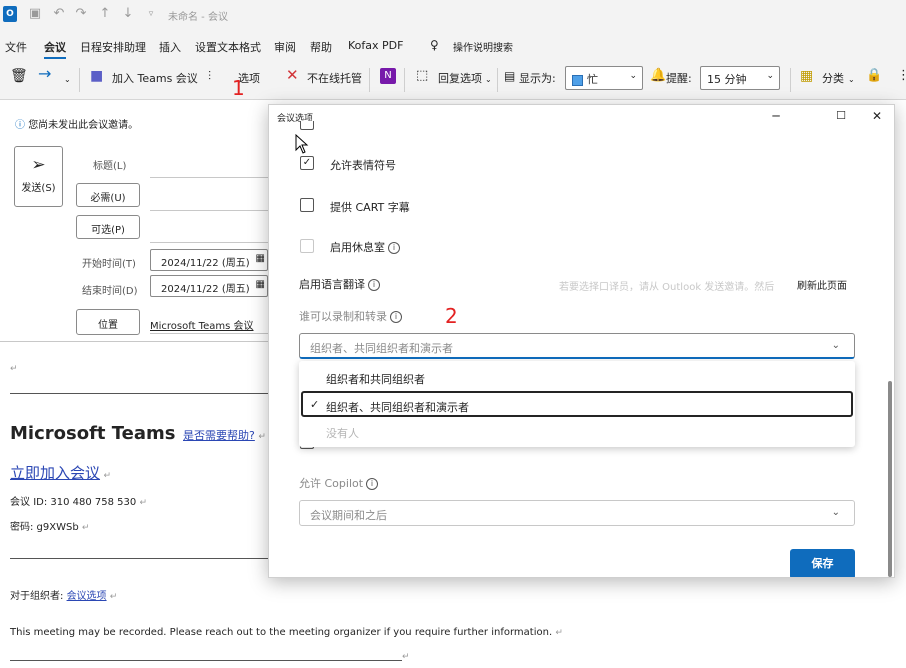 This screenshot has height=668, width=906. What do you see at coordinates (350, 316) in the screenshot?
I see `record-row: 谁可以录制和转录 i` at bounding box center [350, 316].